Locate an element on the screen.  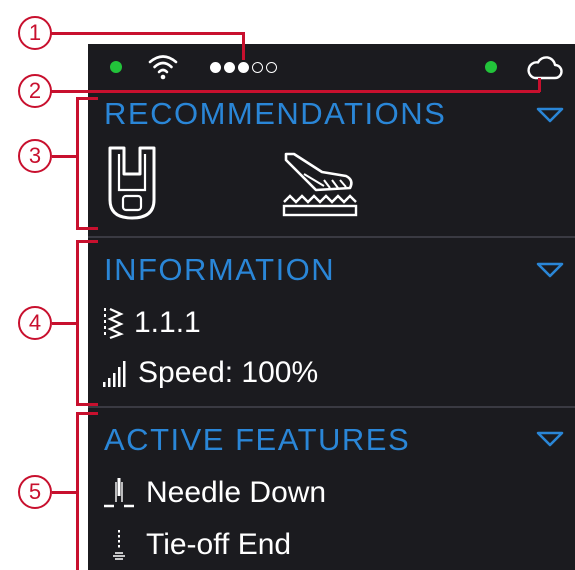
cloud-icon is located at coordinates (545, 68).